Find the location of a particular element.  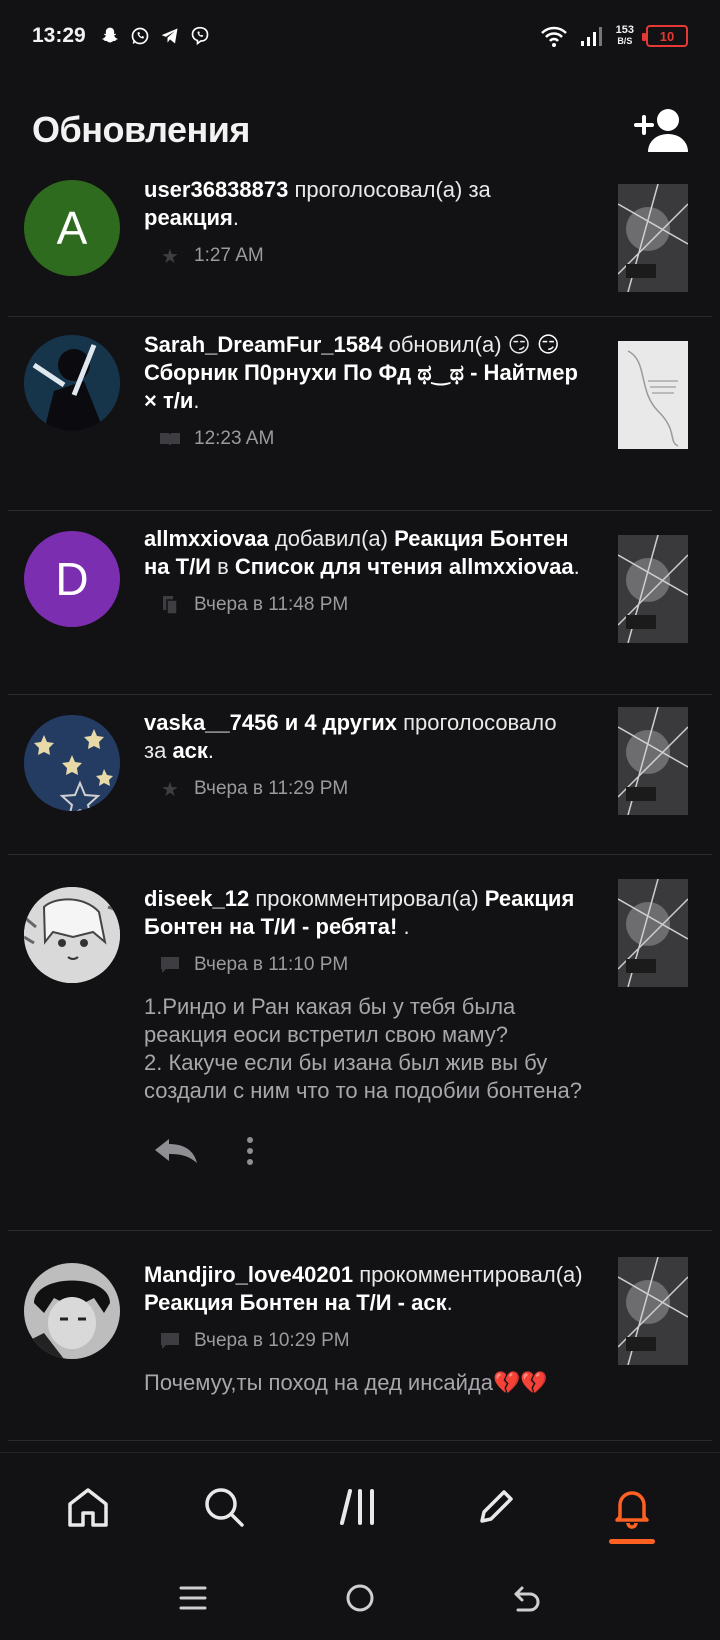

item-time: 12:23 AM is located at coordinates (234, 438).